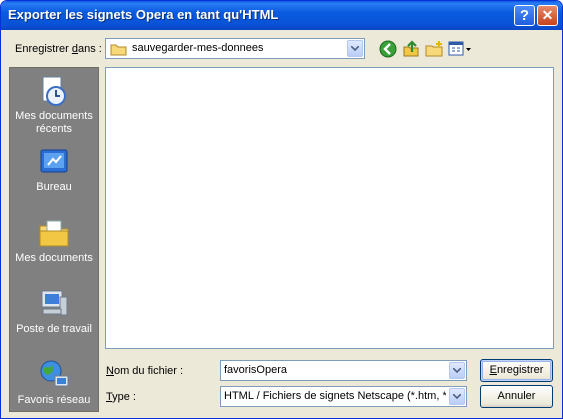  I want to click on save-in-label-suffix: ans :, so click(89, 49).